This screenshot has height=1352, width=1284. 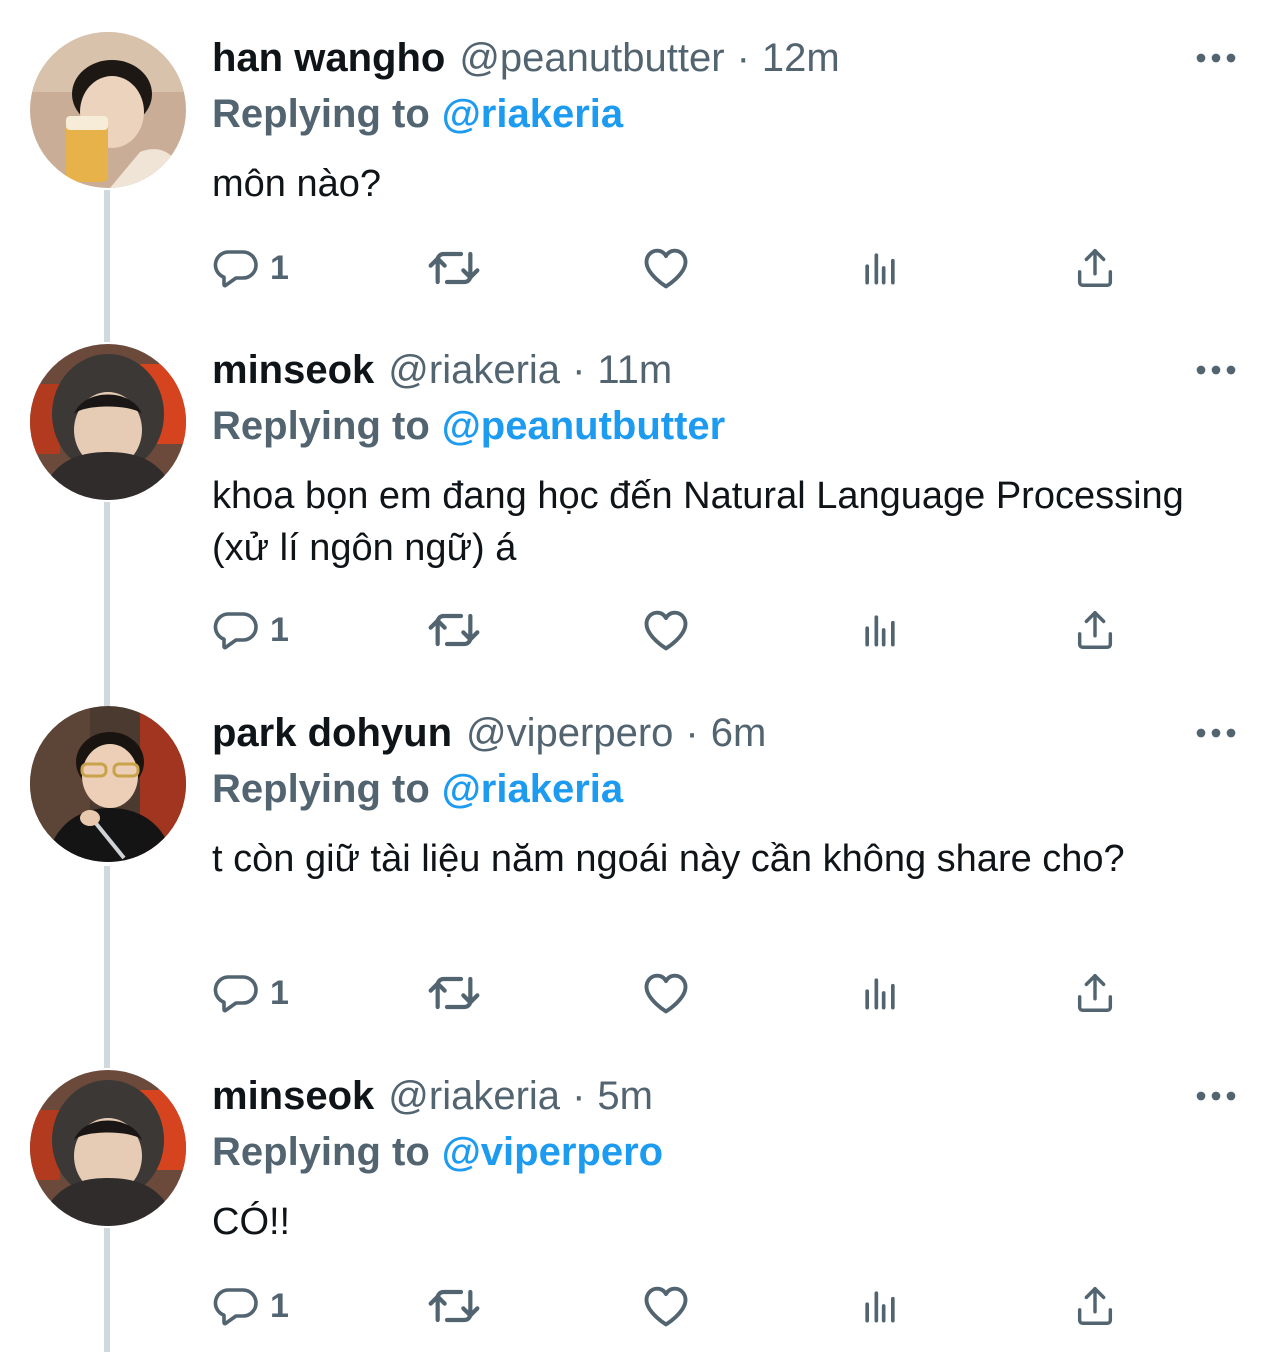 I want to click on mention-link: @peanutbutter, so click(x=583, y=426).